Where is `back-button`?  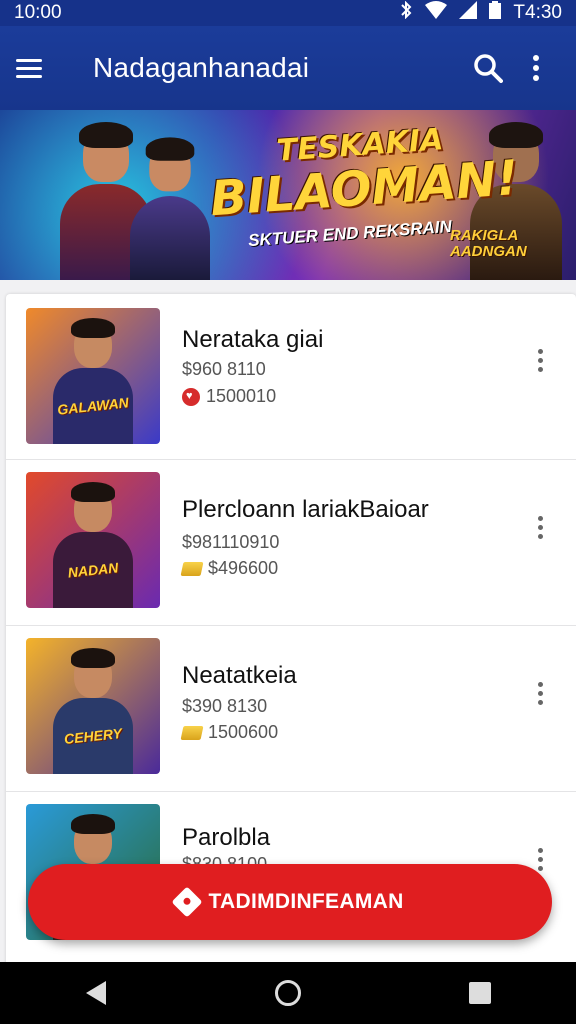
back-button is located at coordinates (96, 993).